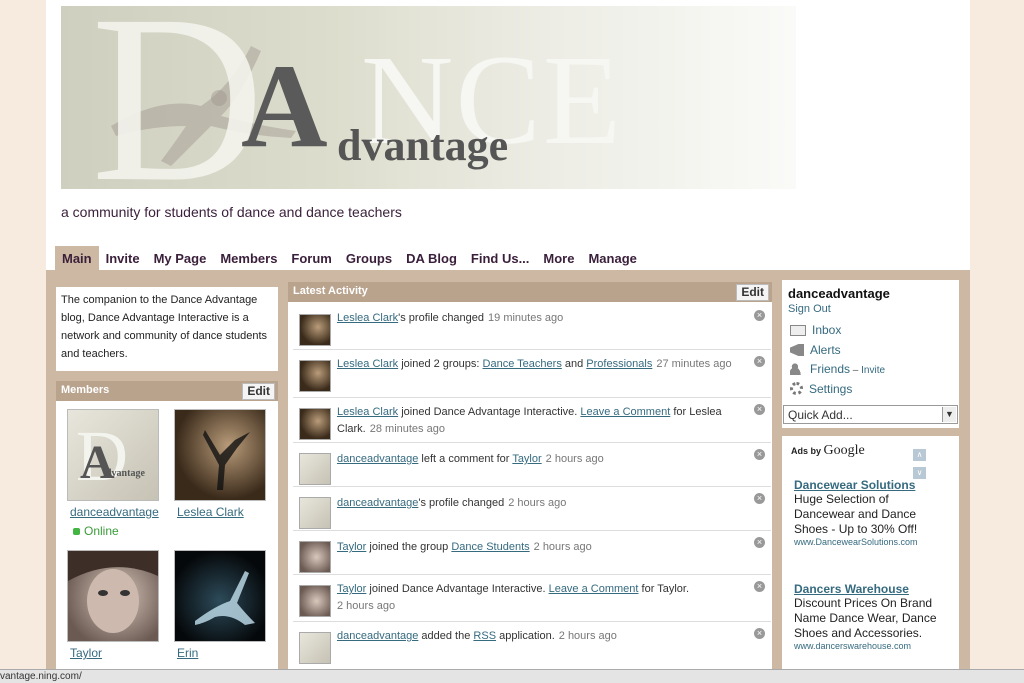  What do you see at coordinates (526, 459) in the screenshot?
I see `activity-link-taylor: Taylor` at bounding box center [526, 459].